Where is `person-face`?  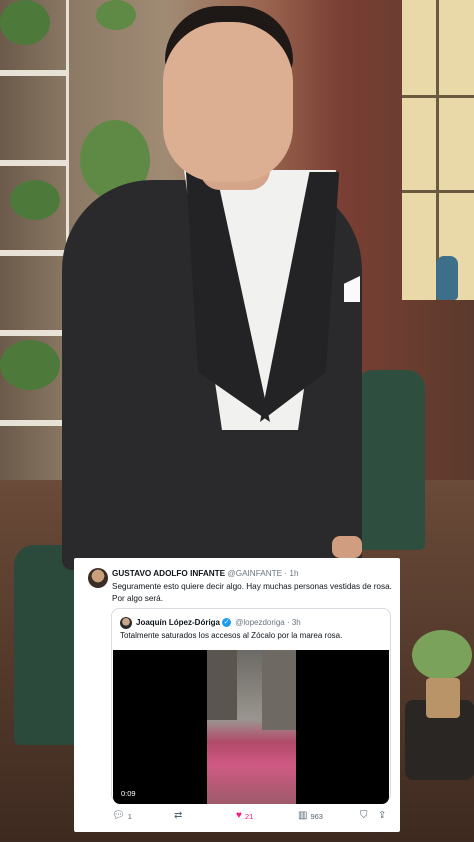 person-face is located at coordinates (228, 102).